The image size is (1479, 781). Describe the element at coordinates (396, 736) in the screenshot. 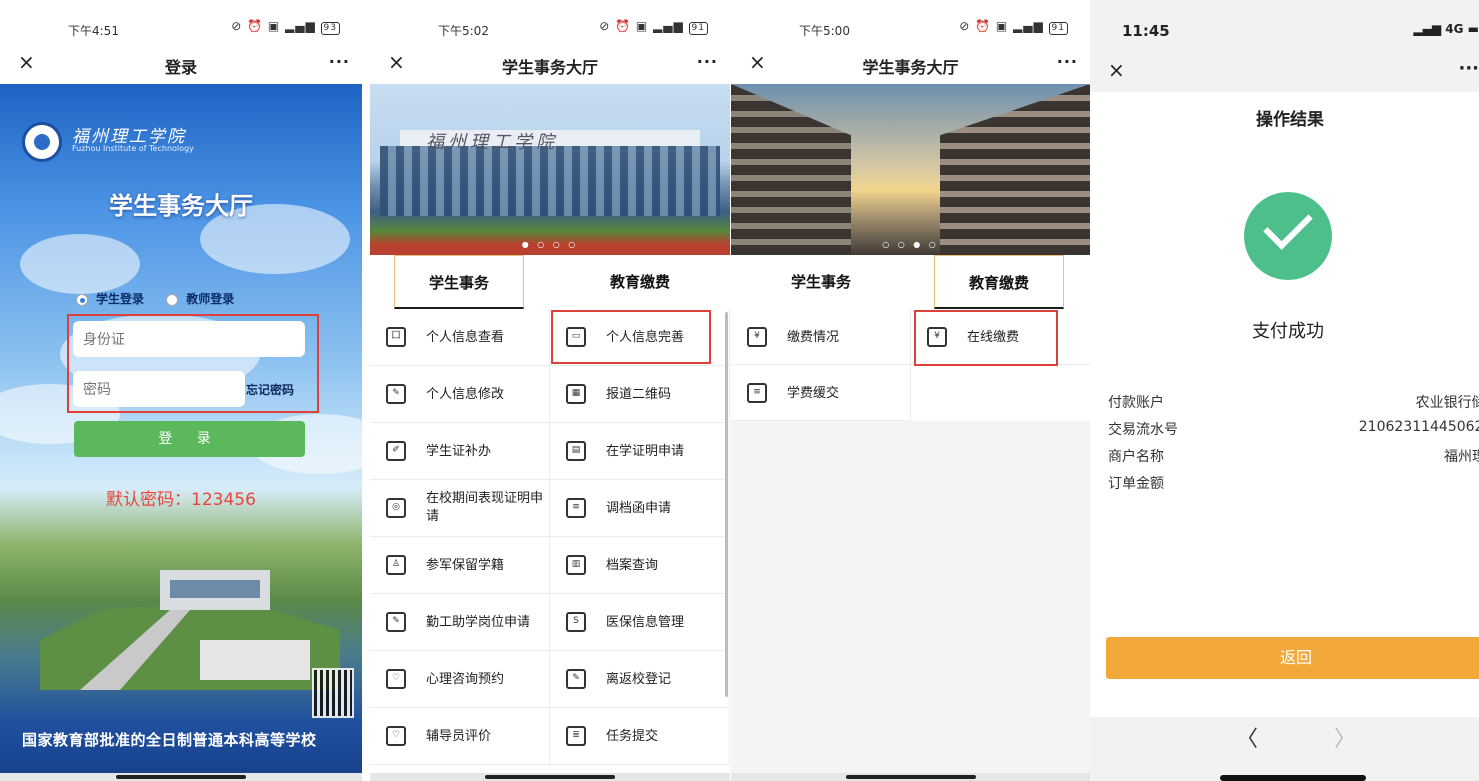

I see `badge-icon: ♡` at that location.